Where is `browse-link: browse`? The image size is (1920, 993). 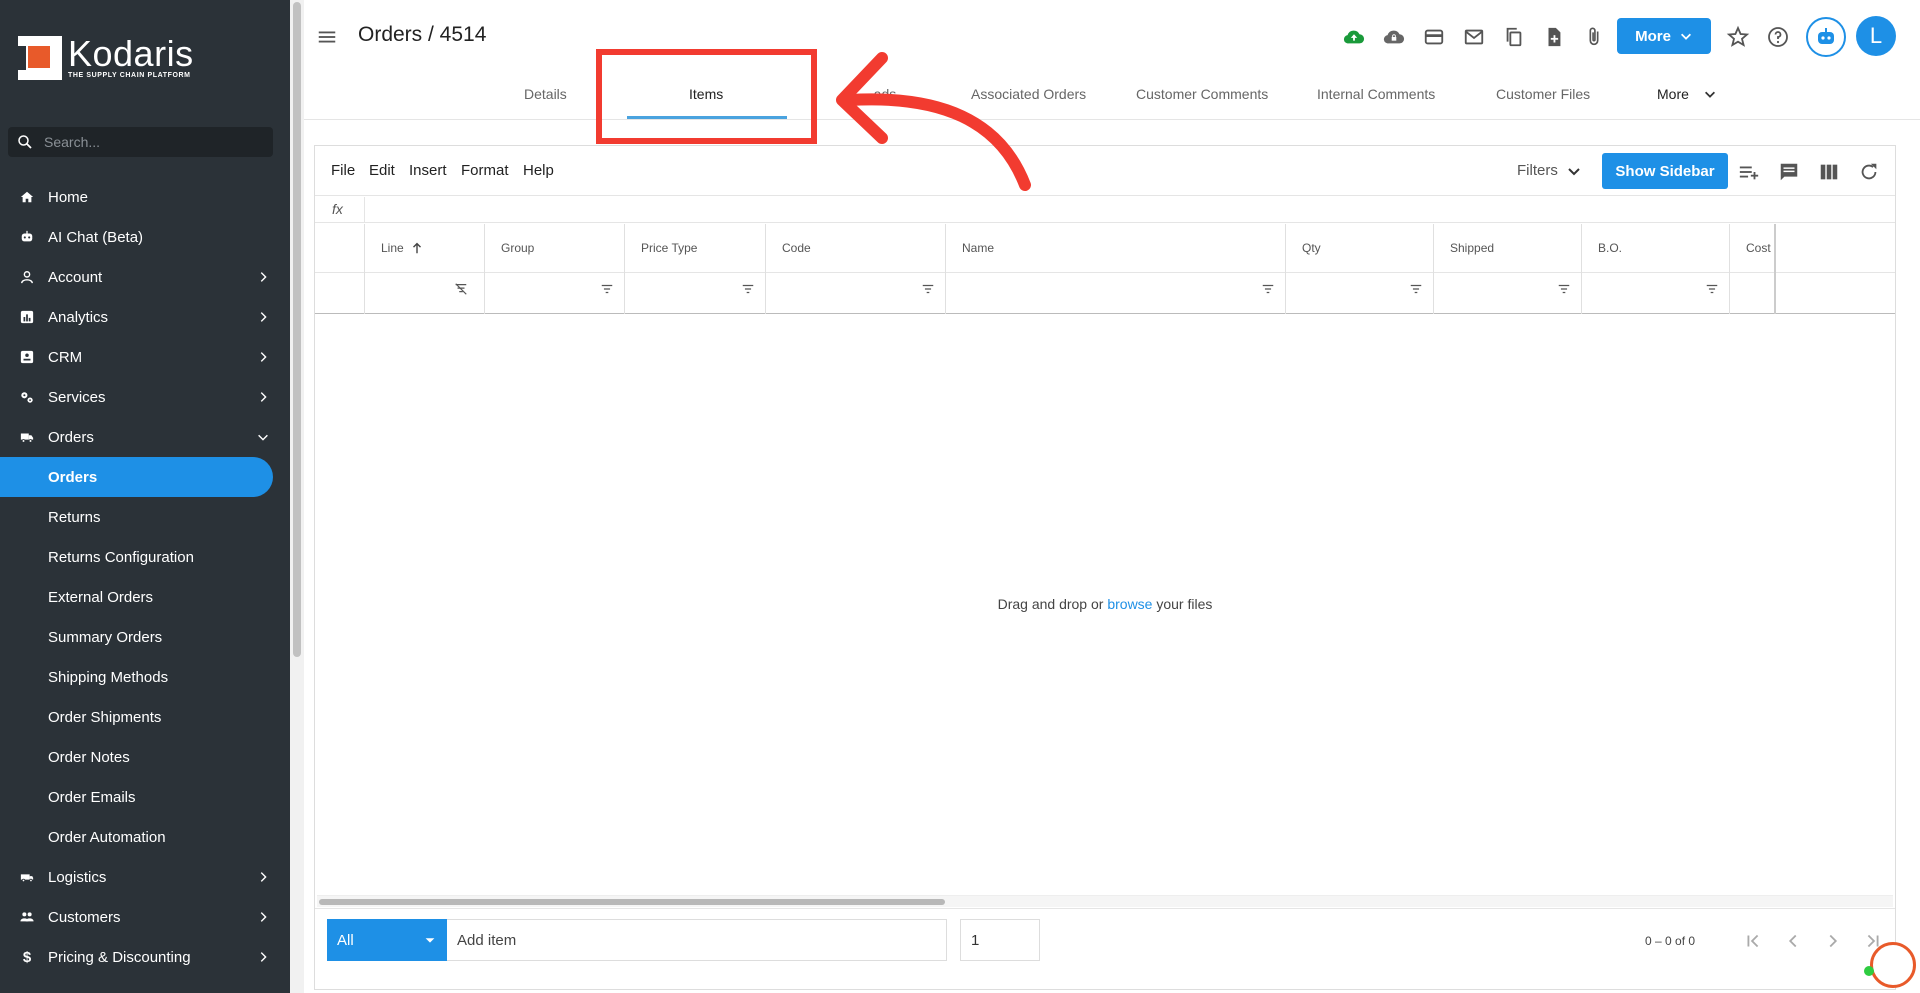 browse-link: browse is located at coordinates (1129, 604).